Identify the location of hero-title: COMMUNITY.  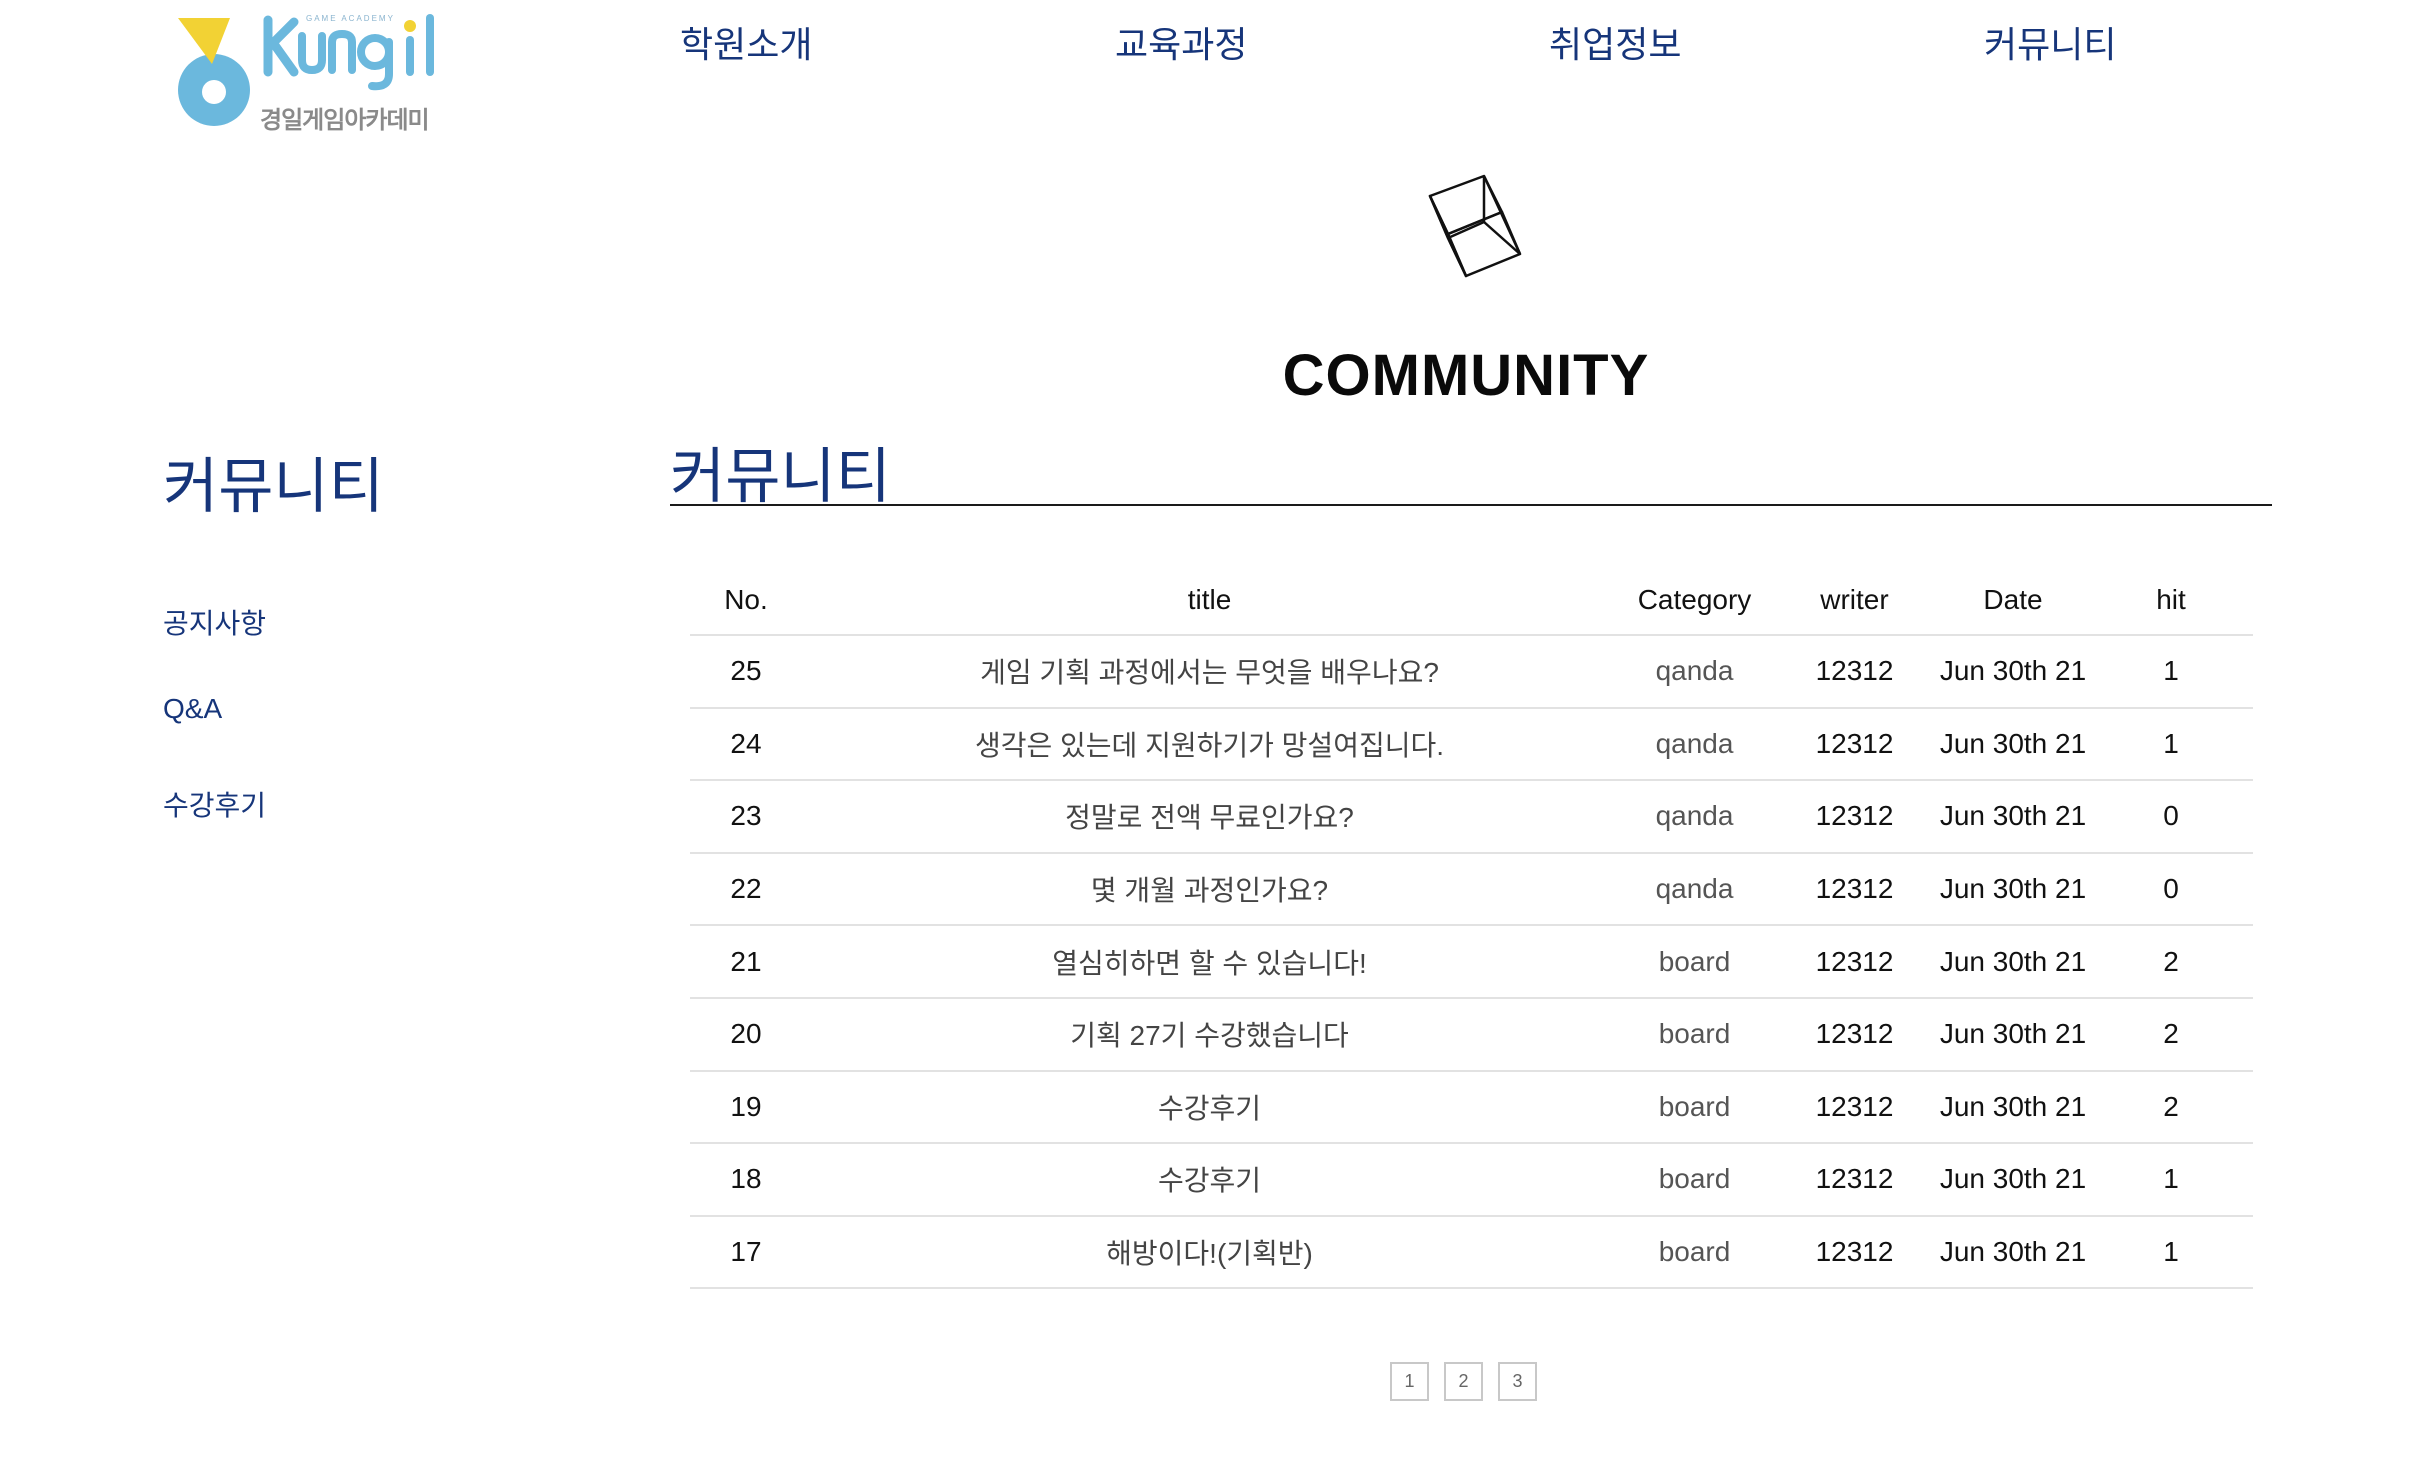
(1466, 375).